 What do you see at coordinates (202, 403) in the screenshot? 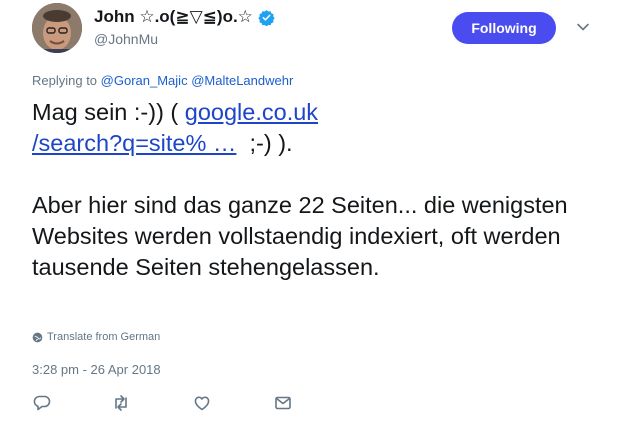
I see `like-icon` at bounding box center [202, 403].